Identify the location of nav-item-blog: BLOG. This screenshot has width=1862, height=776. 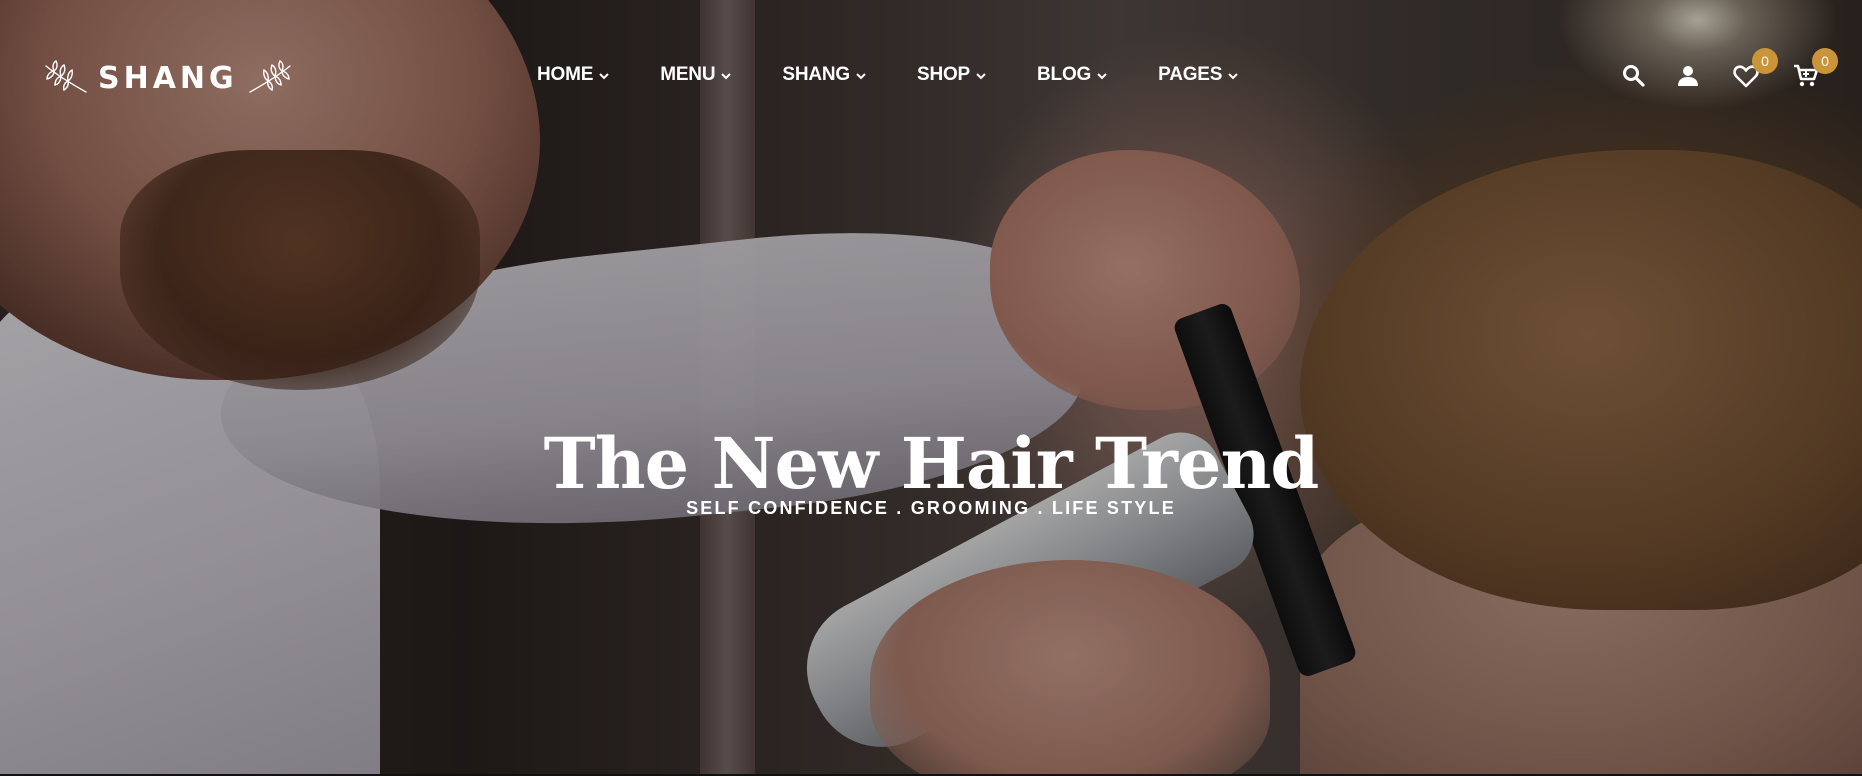
(1072, 75).